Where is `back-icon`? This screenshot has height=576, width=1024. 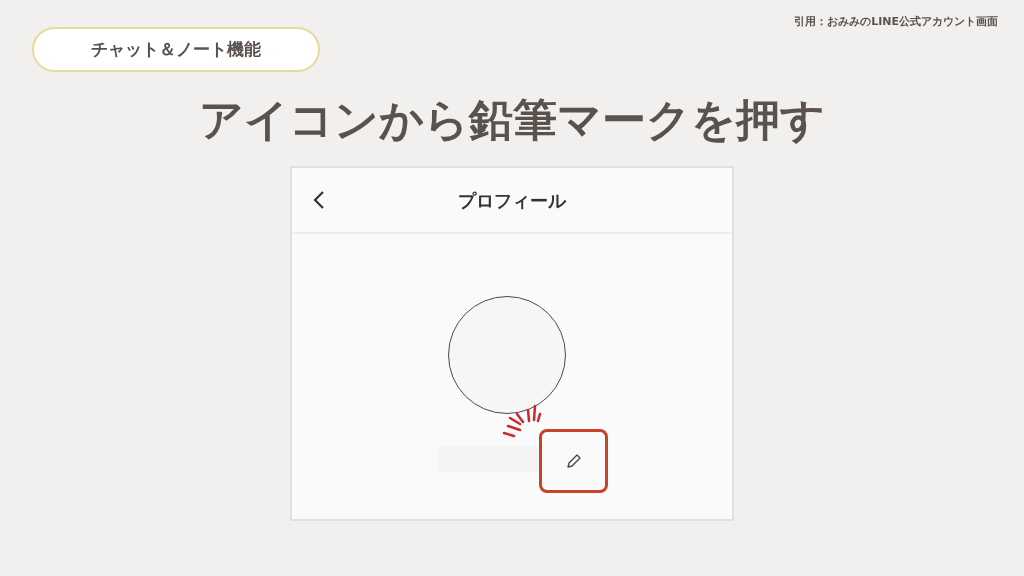 back-icon is located at coordinates (319, 200).